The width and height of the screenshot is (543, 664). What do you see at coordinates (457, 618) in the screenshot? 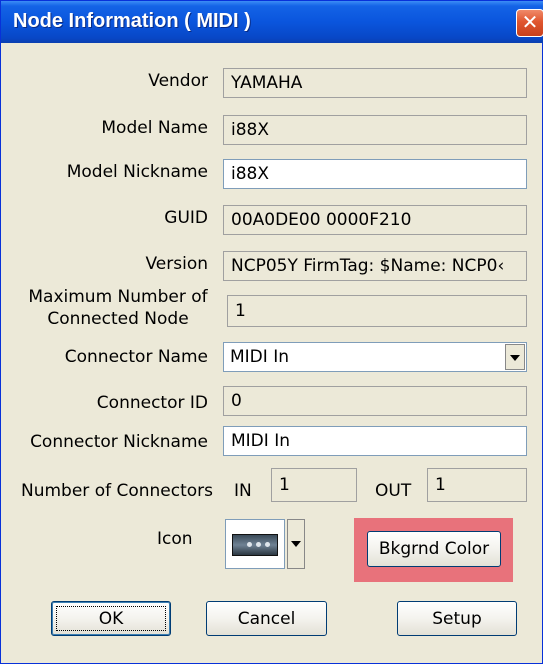
I see `setup-button: Setup` at bounding box center [457, 618].